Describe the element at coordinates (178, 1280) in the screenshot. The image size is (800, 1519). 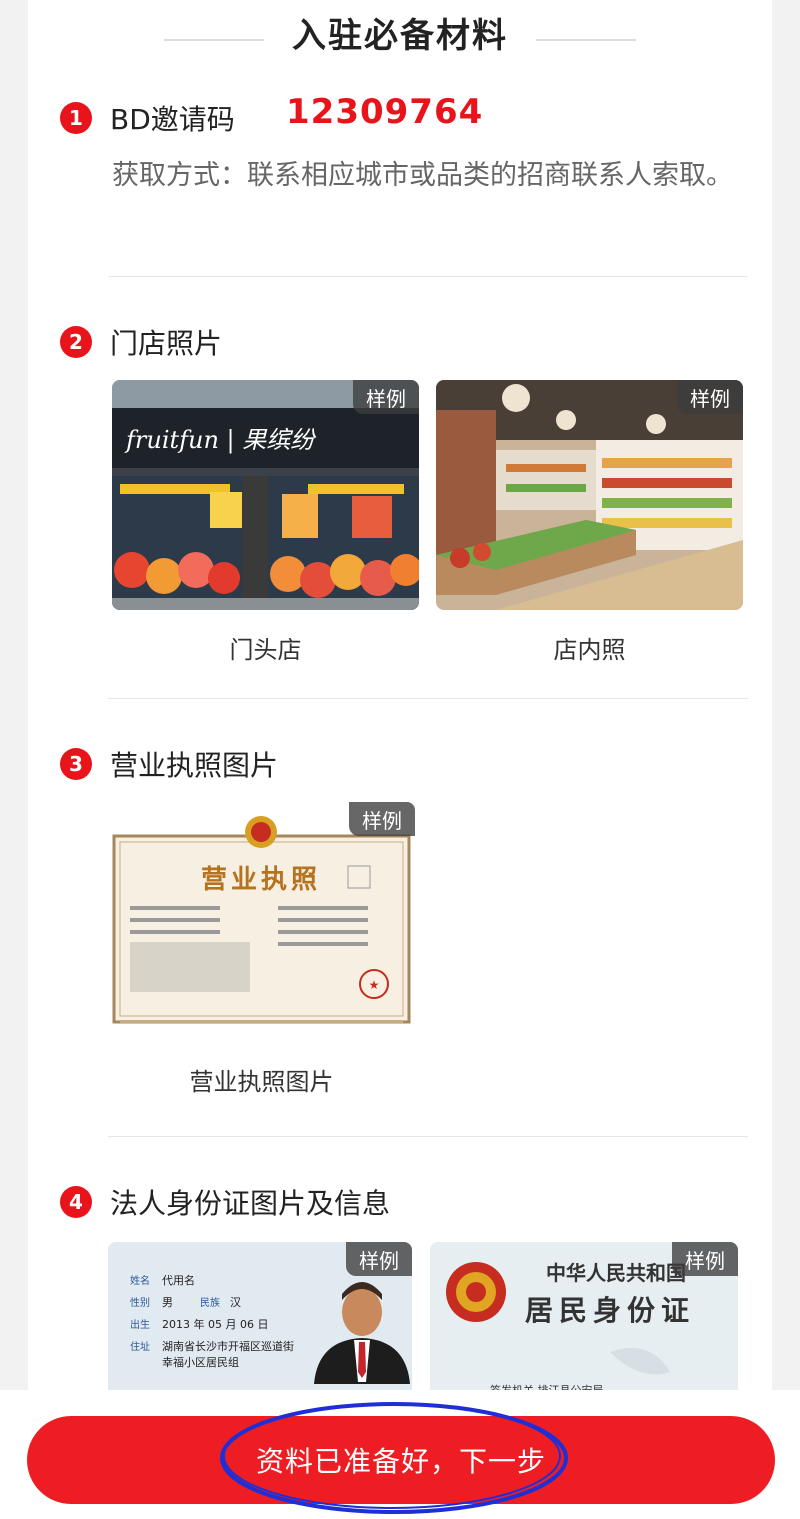
I see `id-name-value: 代用名` at that location.